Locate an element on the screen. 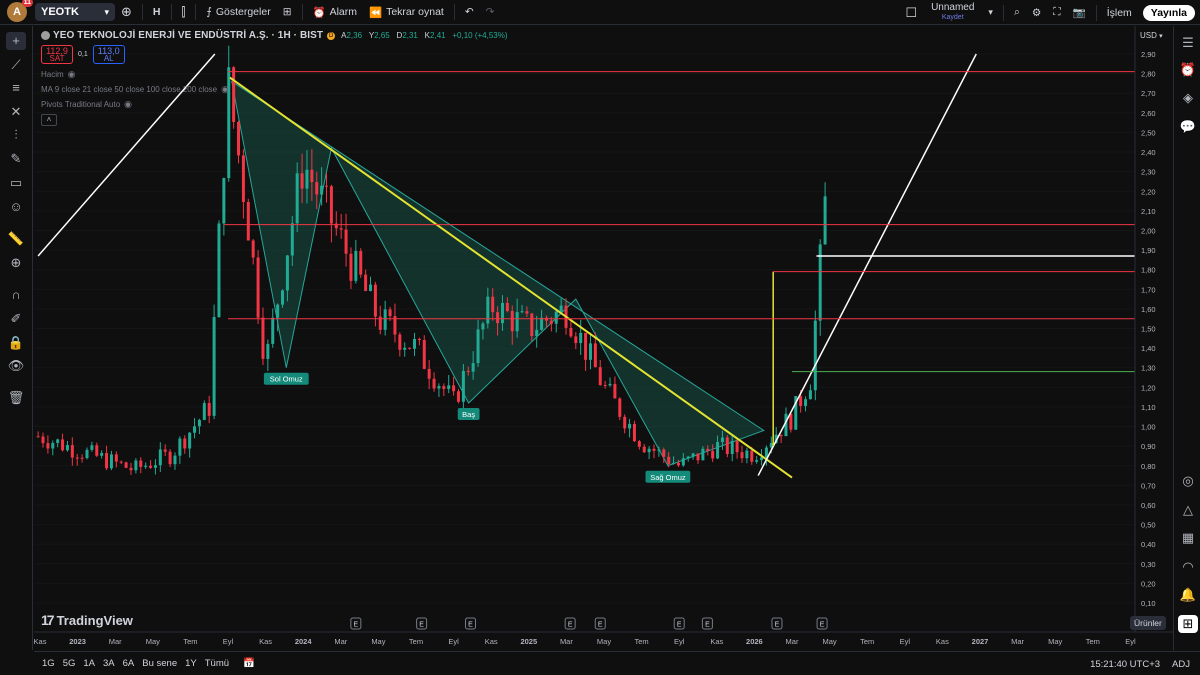 The height and width of the screenshot is (675, 1200). date-range-button: 📅 is located at coordinates (249, 663).